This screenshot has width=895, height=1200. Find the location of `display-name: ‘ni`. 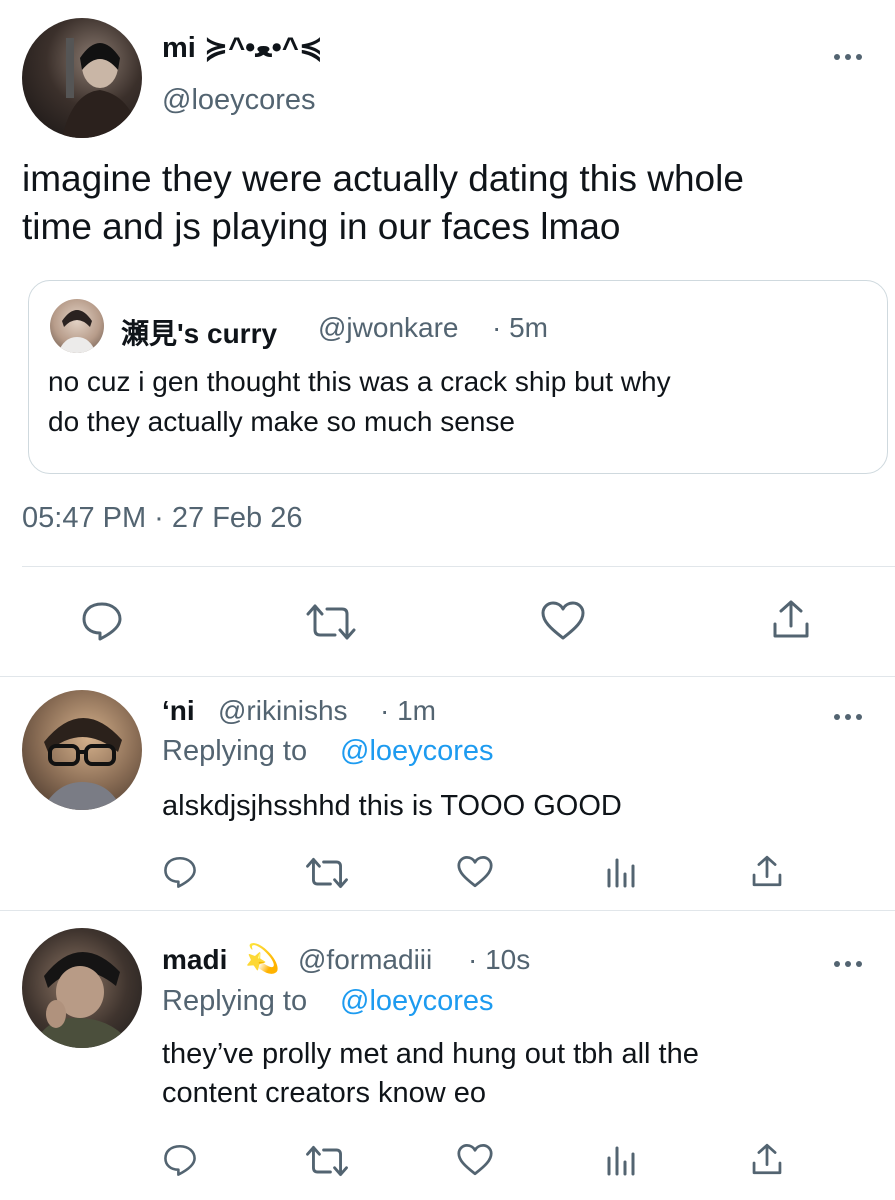

display-name: ‘ni is located at coordinates (178, 711).